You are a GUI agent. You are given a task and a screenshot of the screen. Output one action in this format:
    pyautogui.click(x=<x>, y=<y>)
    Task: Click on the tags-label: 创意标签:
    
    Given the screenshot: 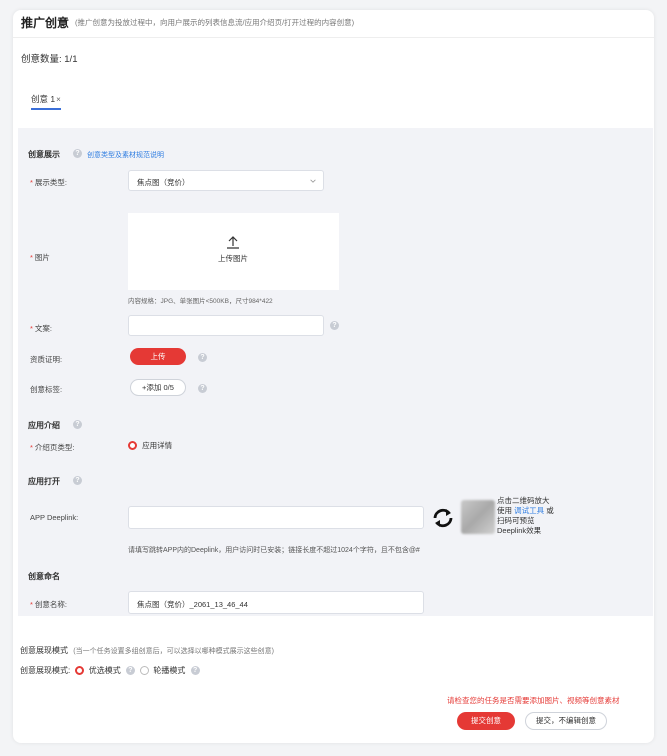 What is the action you would take?
    pyautogui.click(x=46, y=389)
    